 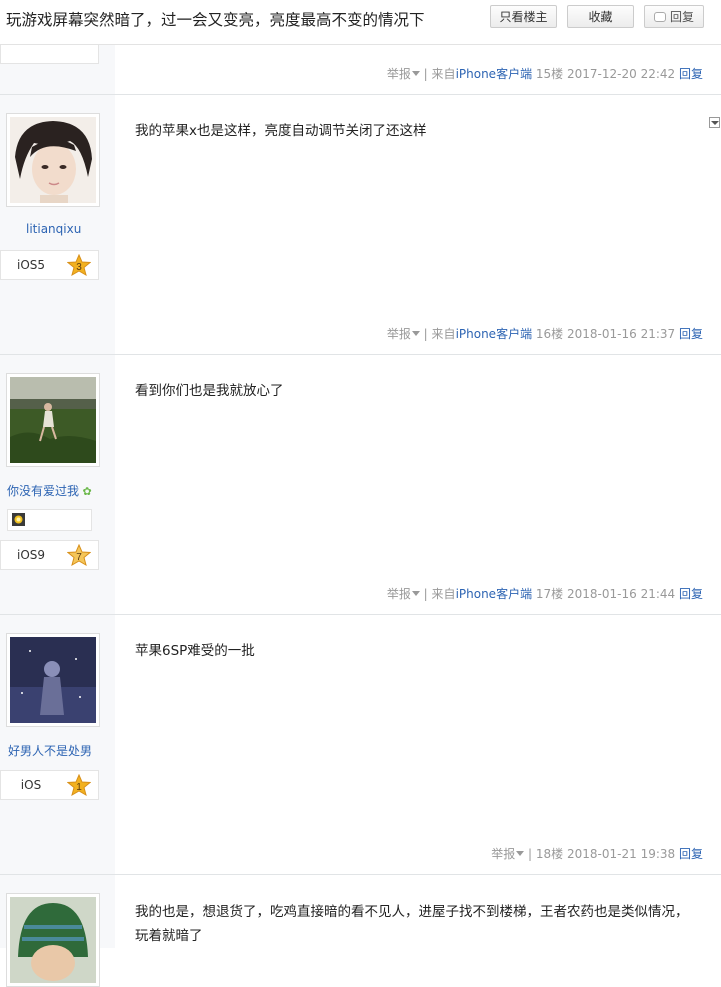 What do you see at coordinates (85, 491) in the screenshot?
I see `sprout-icon: ✿` at bounding box center [85, 491].